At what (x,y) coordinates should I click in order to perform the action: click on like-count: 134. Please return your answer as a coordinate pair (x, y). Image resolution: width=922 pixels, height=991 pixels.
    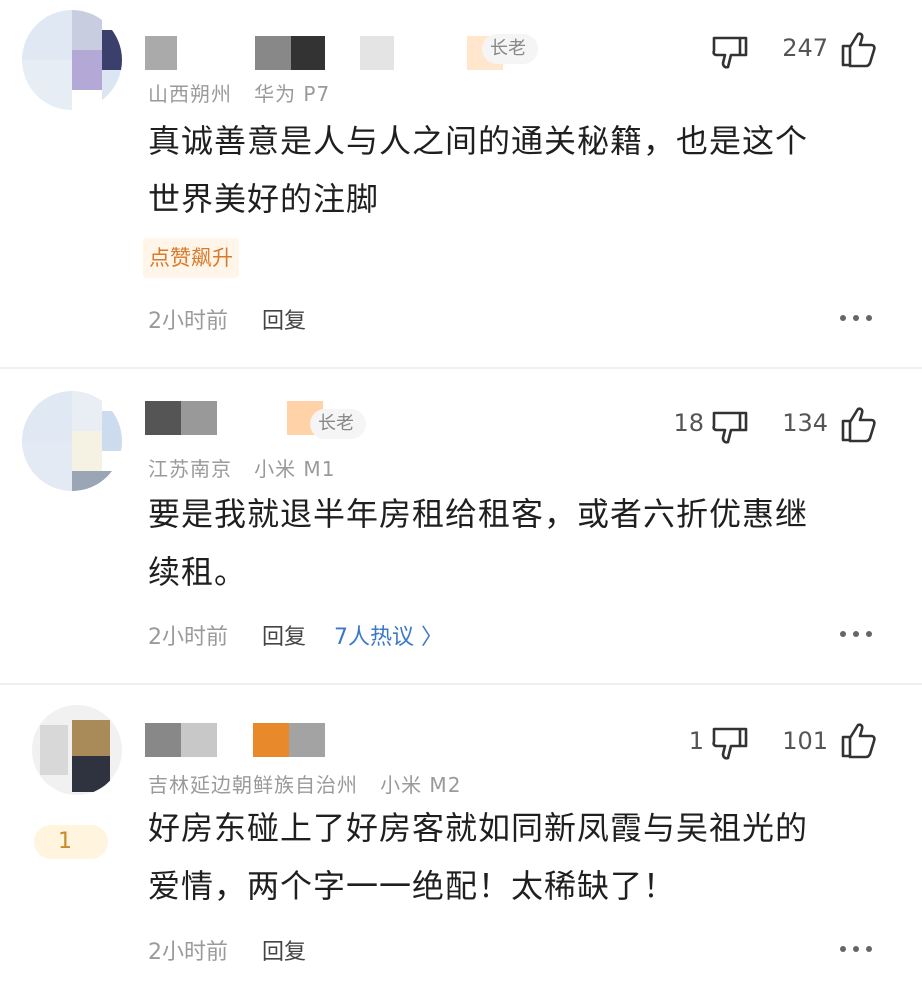
    Looking at the image, I should click on (805, 423).